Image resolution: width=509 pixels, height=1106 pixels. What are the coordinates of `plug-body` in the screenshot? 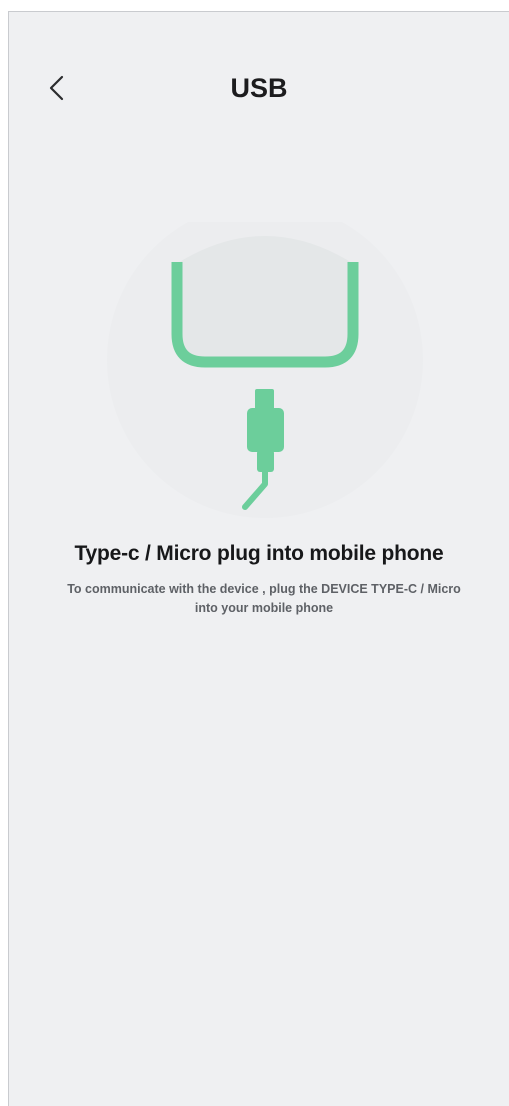 It's located at (265, 430).